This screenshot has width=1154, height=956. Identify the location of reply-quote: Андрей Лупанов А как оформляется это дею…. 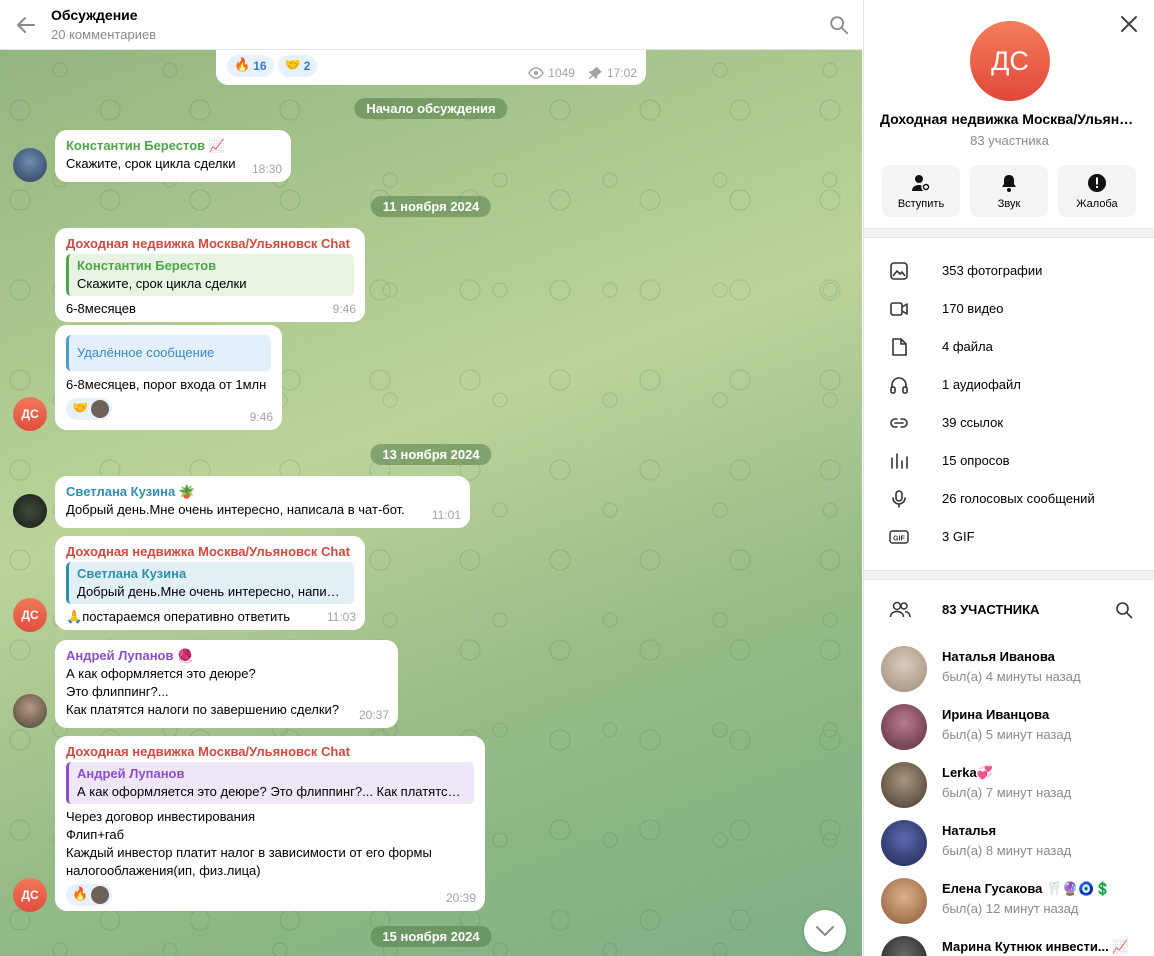
(270, 783).